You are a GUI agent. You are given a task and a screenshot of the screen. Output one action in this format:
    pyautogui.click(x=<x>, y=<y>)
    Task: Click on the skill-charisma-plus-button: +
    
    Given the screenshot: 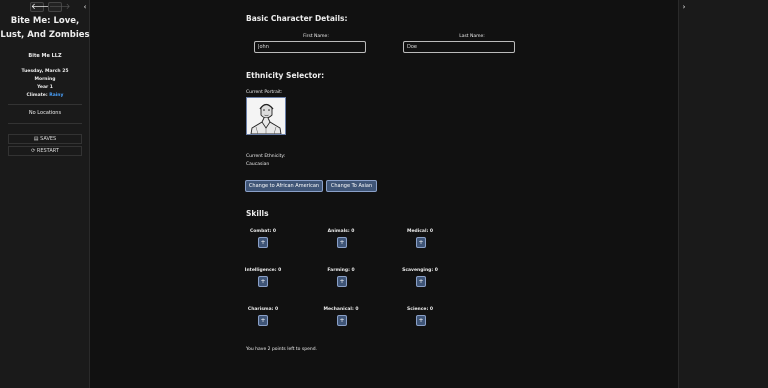 What is the action you would take?
    pyautogui.click(x=263, y=320)
    